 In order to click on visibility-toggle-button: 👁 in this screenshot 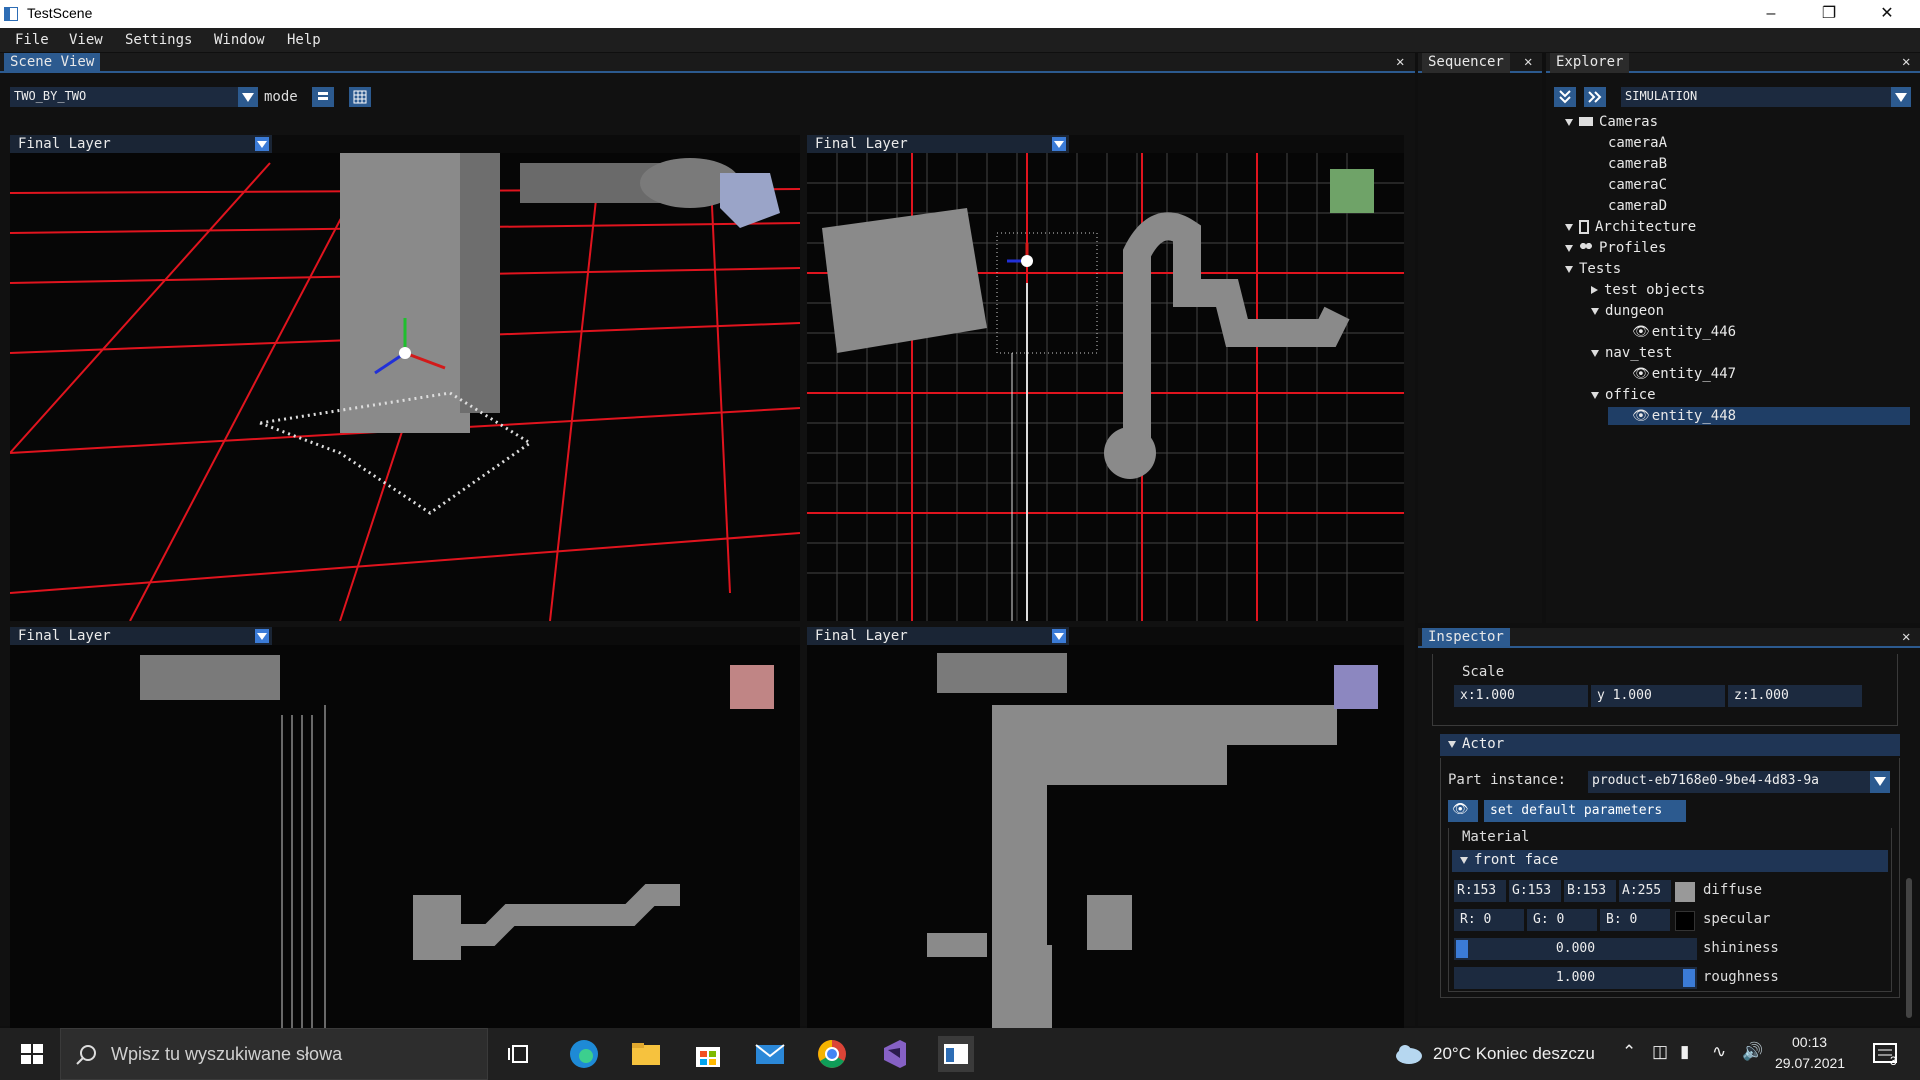, I will do `click(1463, 811)`.